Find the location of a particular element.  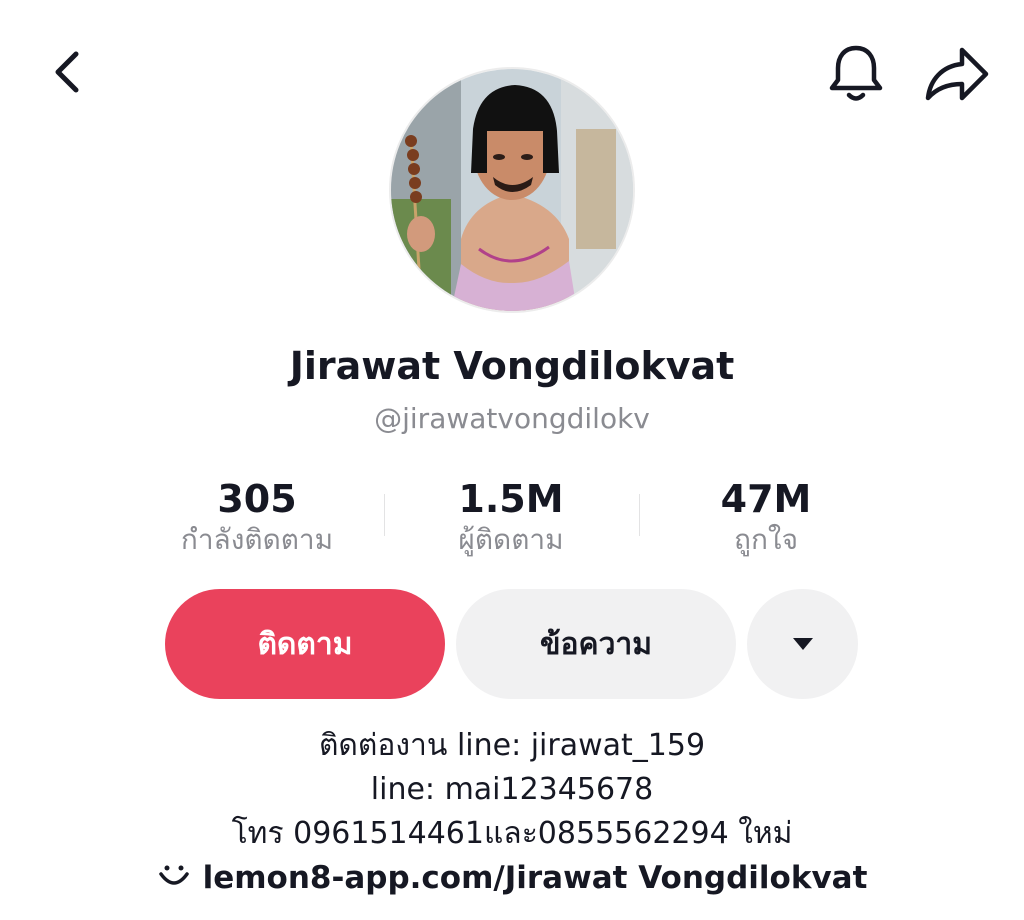

triangle-down-icon is located at coordinates (802, 644).